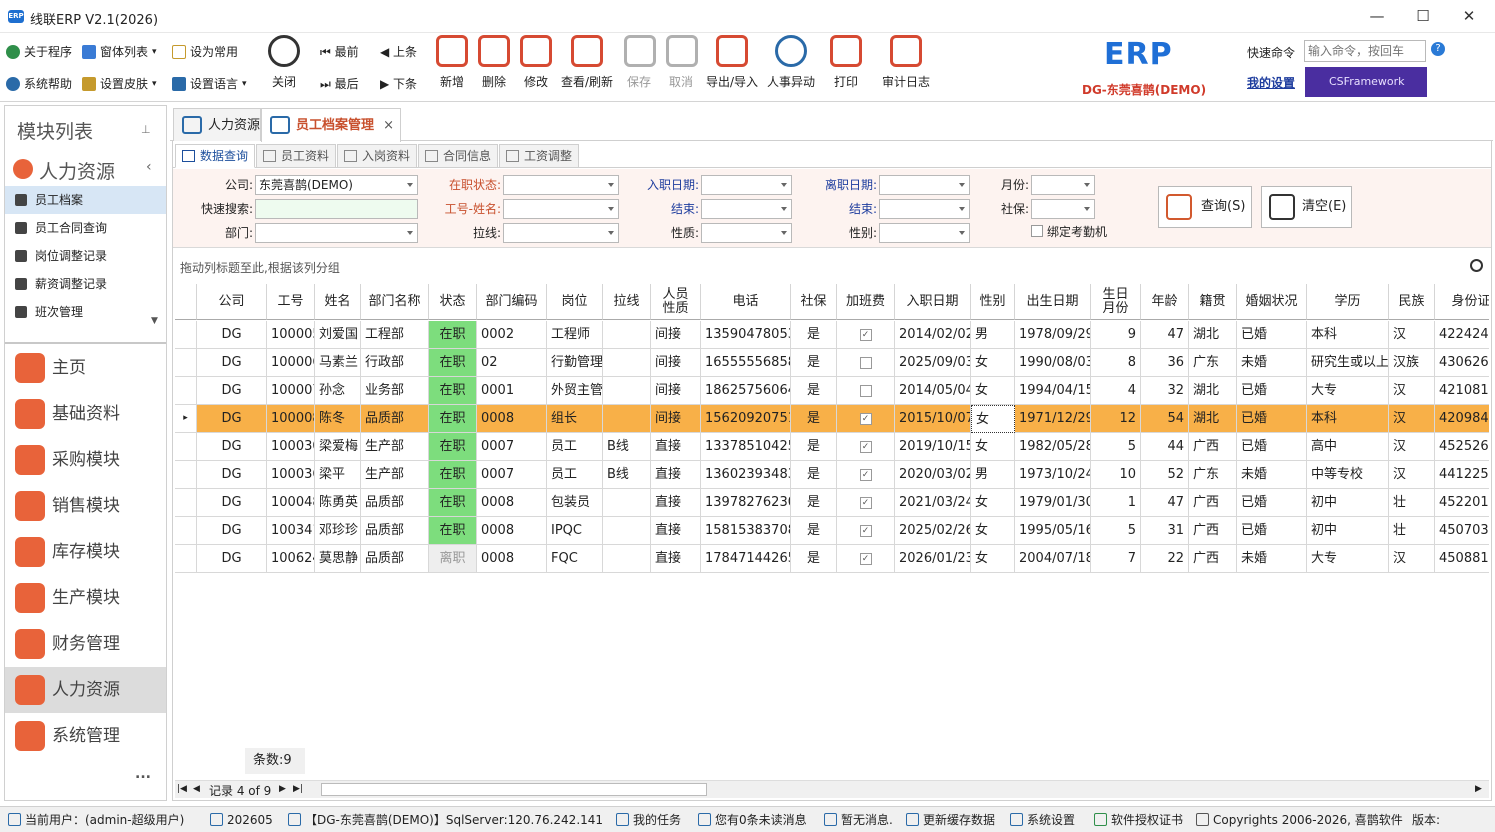  Describe the element at coordinates (182, 789) in the screenshot. I see `nav-first-icon: |◀` at that location.